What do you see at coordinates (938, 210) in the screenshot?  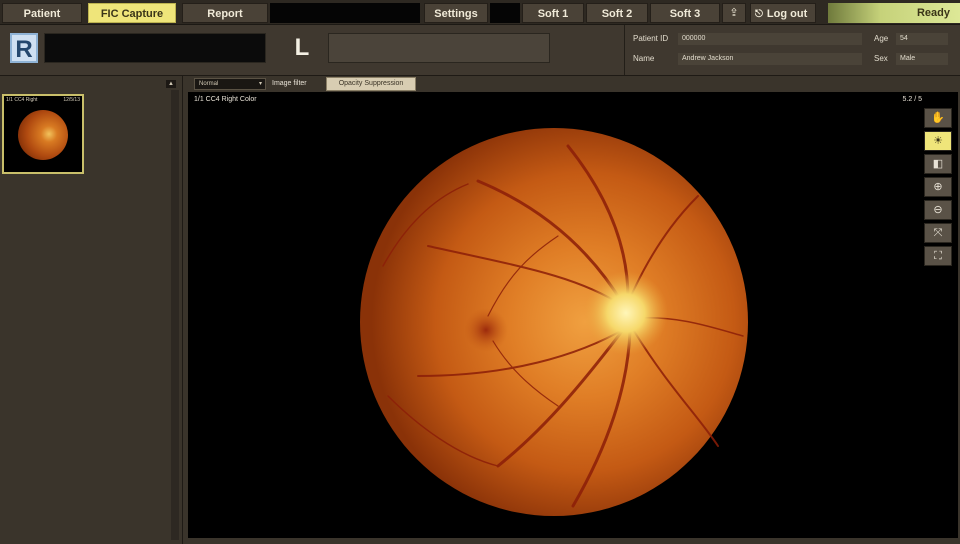 I see `zoom-out-icon: ⊖` at bounding box center [938, 210].